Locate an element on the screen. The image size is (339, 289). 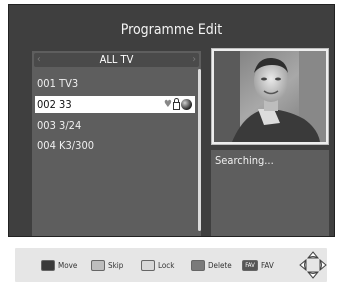
channel-row: 001 TV3 is located at coordinates (115, 83).